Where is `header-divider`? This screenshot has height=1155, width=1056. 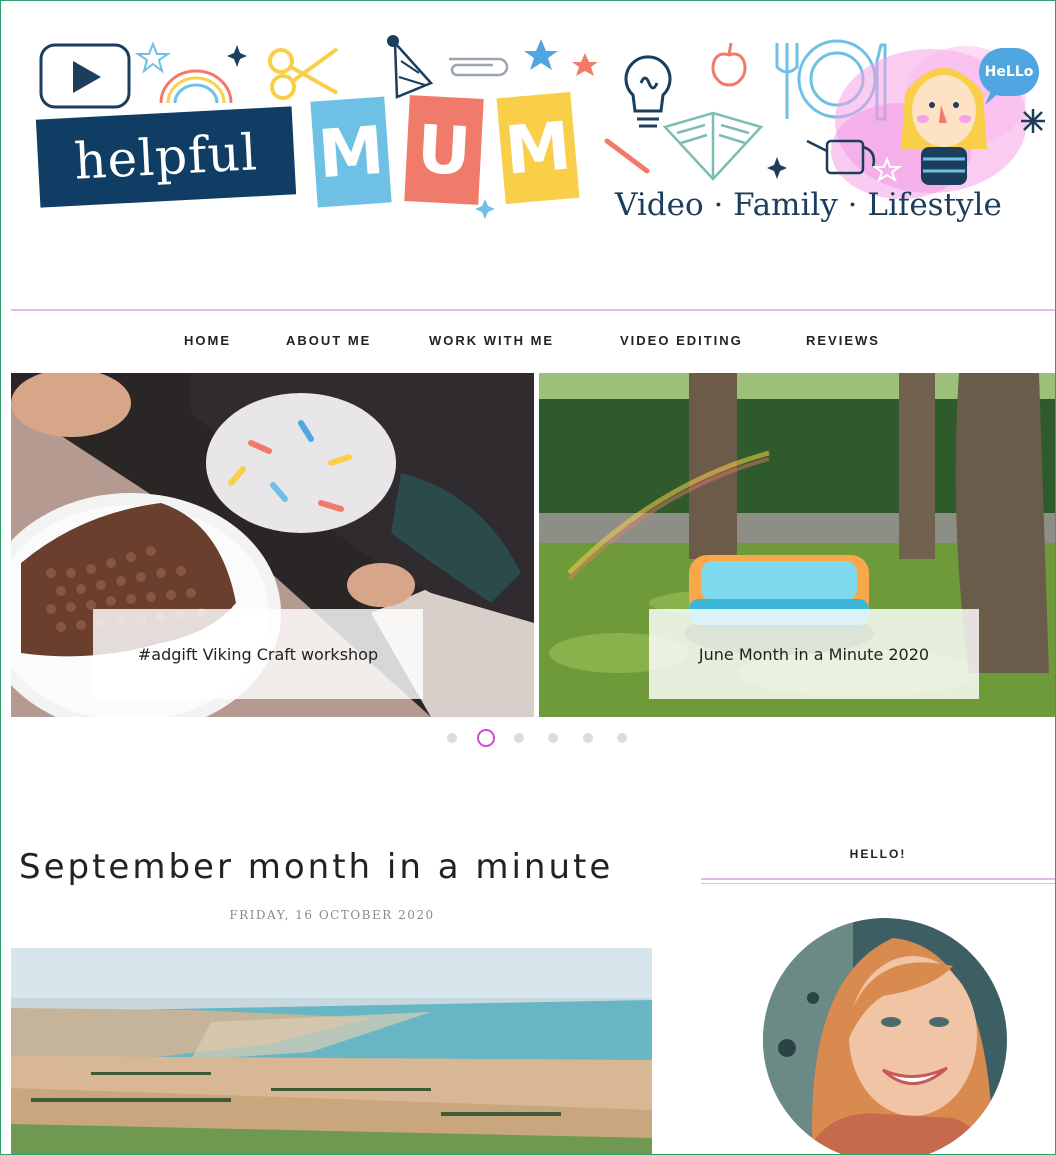 header-divider is located at coordinates (533, 310).